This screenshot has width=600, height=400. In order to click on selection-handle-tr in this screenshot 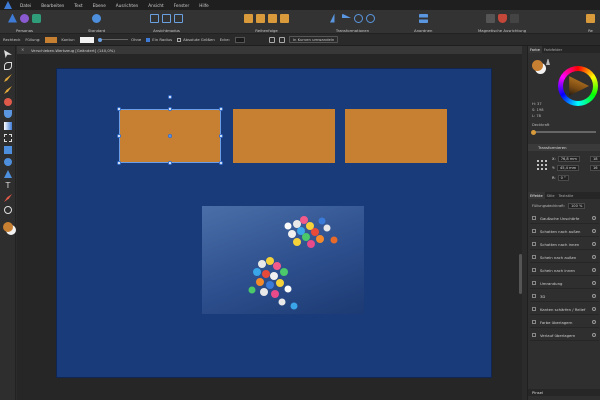, I will do `click(221, 109)`.